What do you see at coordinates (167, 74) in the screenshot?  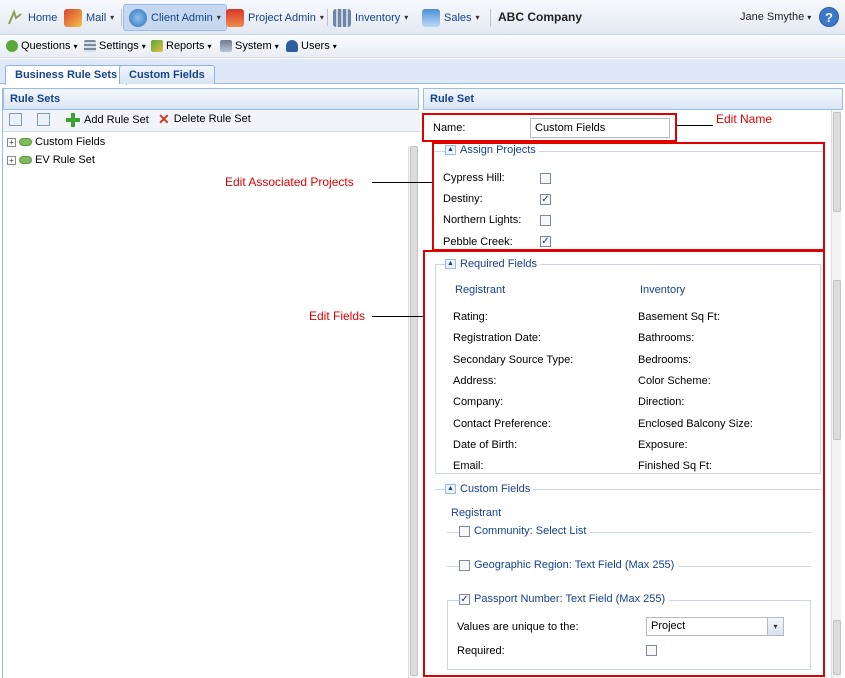 I see `tab-custom-fields: Custom Fields` at bounding box center [167, 74].